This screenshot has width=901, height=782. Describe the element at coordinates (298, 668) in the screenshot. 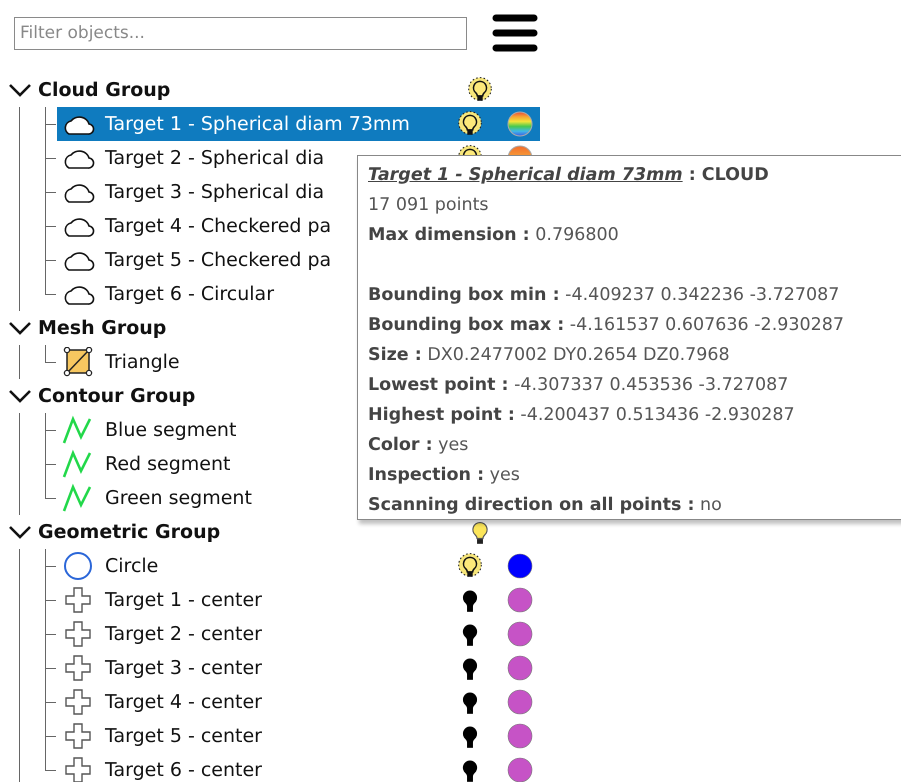

I see `tree-item: Target 3 - center` at that location.